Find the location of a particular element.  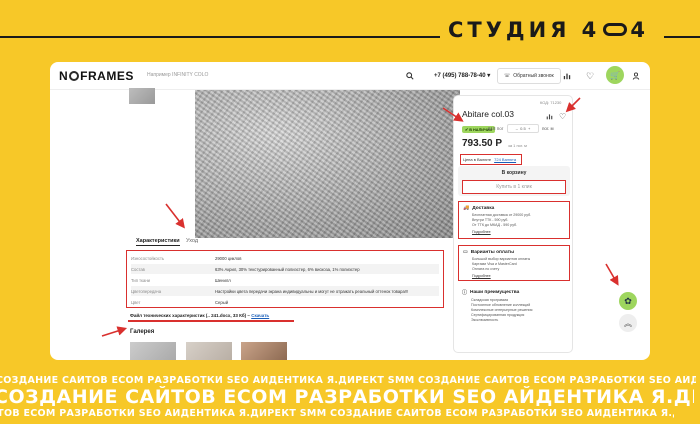

product-thumbnail is located at coordinates (142, 96).